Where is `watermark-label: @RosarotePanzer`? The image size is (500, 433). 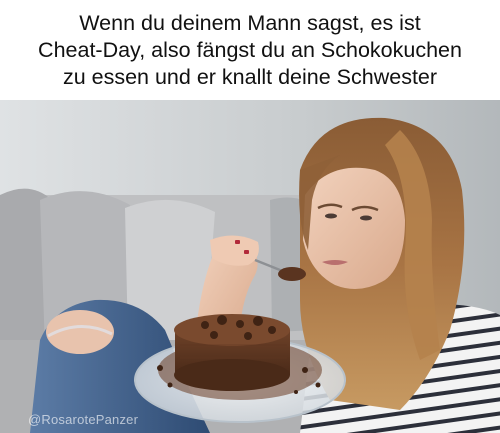 watermark-label: @RosarotePanzer is located at coordinates (83, 419).